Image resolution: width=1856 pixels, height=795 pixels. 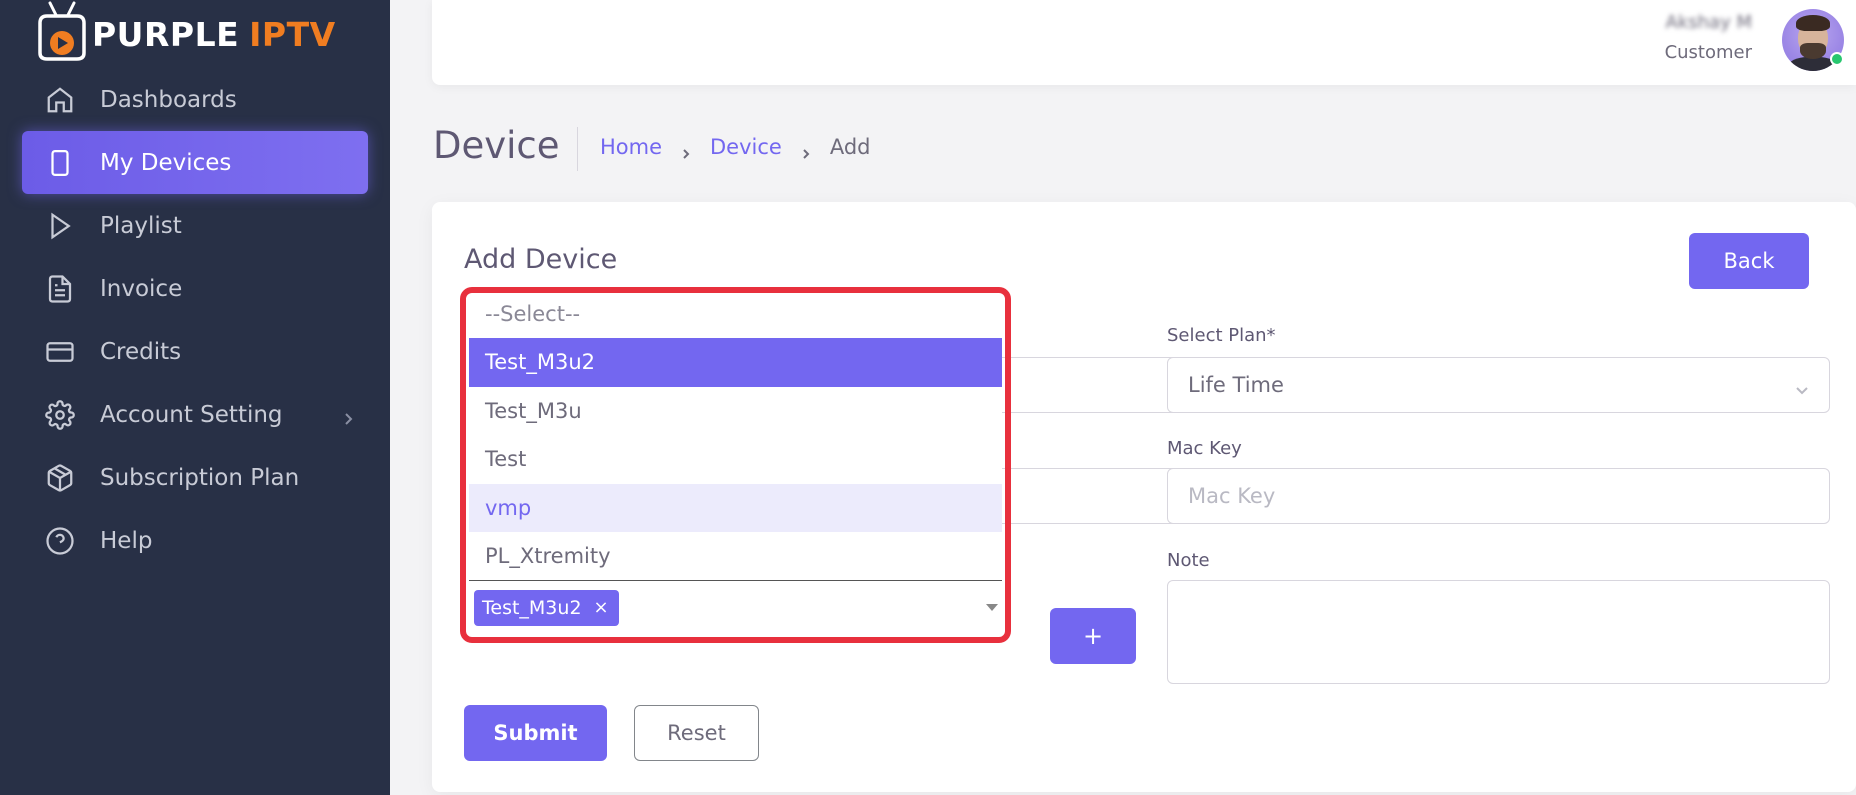 What do you see at coordinates (195, 288) in the screenshot?
I see `sidebar-item-invoice: Invoice` at bounding box center [195, 288].